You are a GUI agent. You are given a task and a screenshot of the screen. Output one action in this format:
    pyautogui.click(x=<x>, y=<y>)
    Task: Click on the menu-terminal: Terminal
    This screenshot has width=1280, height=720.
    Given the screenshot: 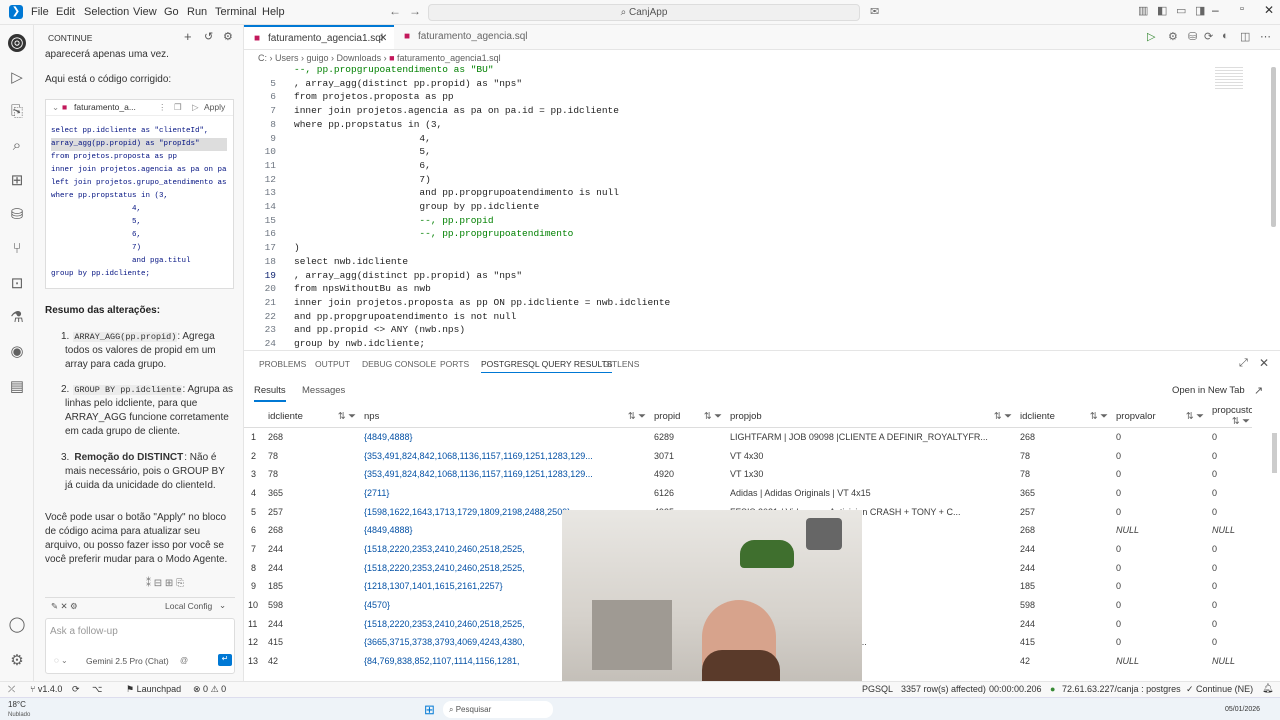 What is the action you would take?
    pyautogui.click(x=236, y=12)
    